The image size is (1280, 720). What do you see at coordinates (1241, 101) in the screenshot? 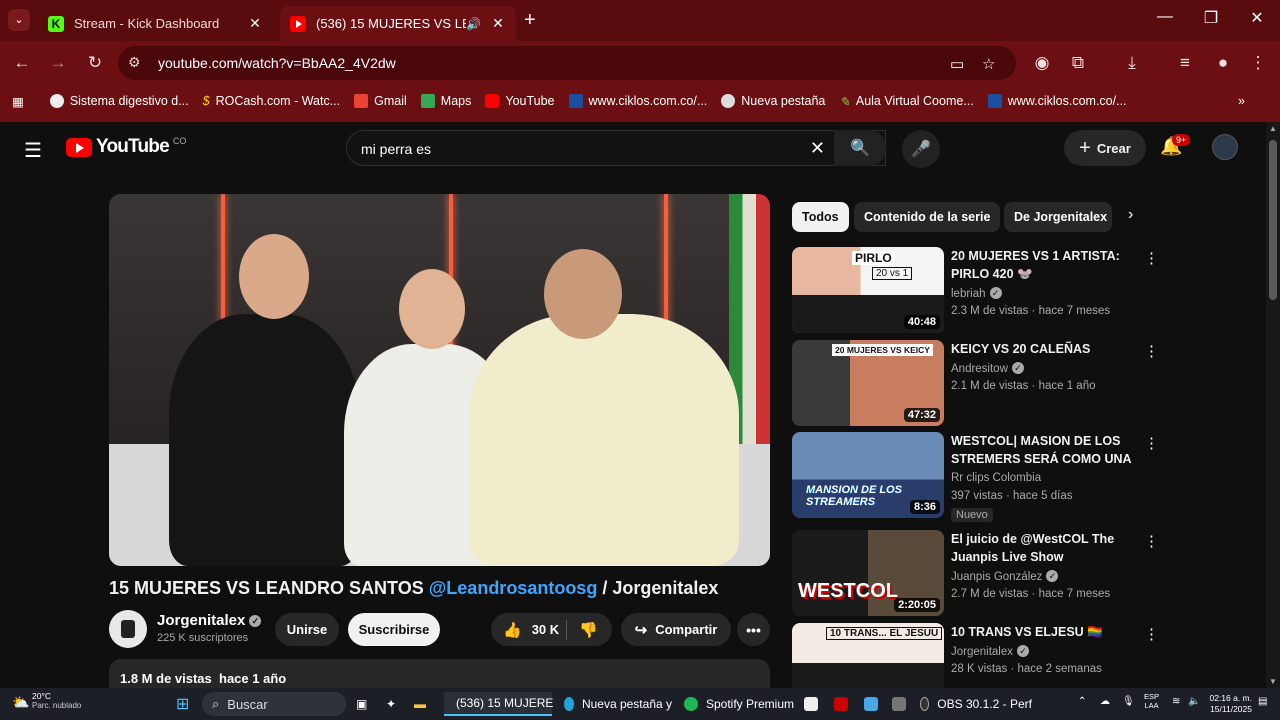
I see `more-bookmarks-icon: »` at bounding box center [1241, 101].